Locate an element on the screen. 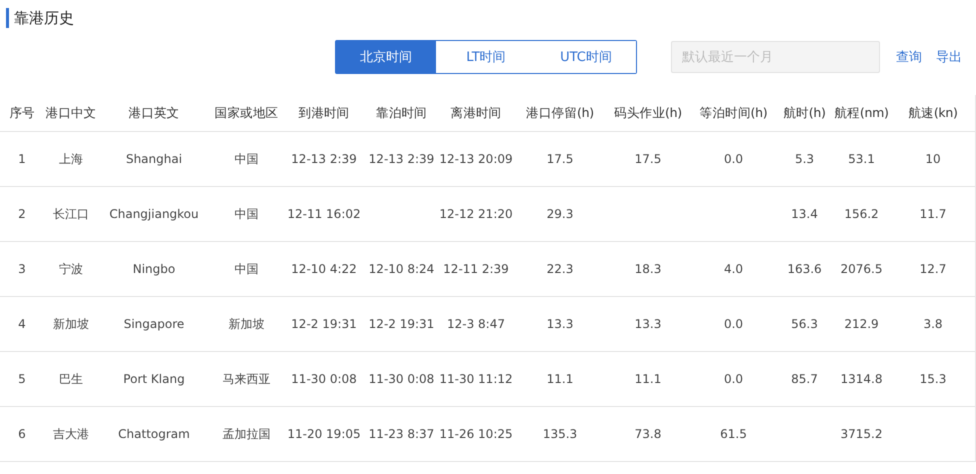  column-header: 等泊时间(h) is located at coordinates (733, 113).